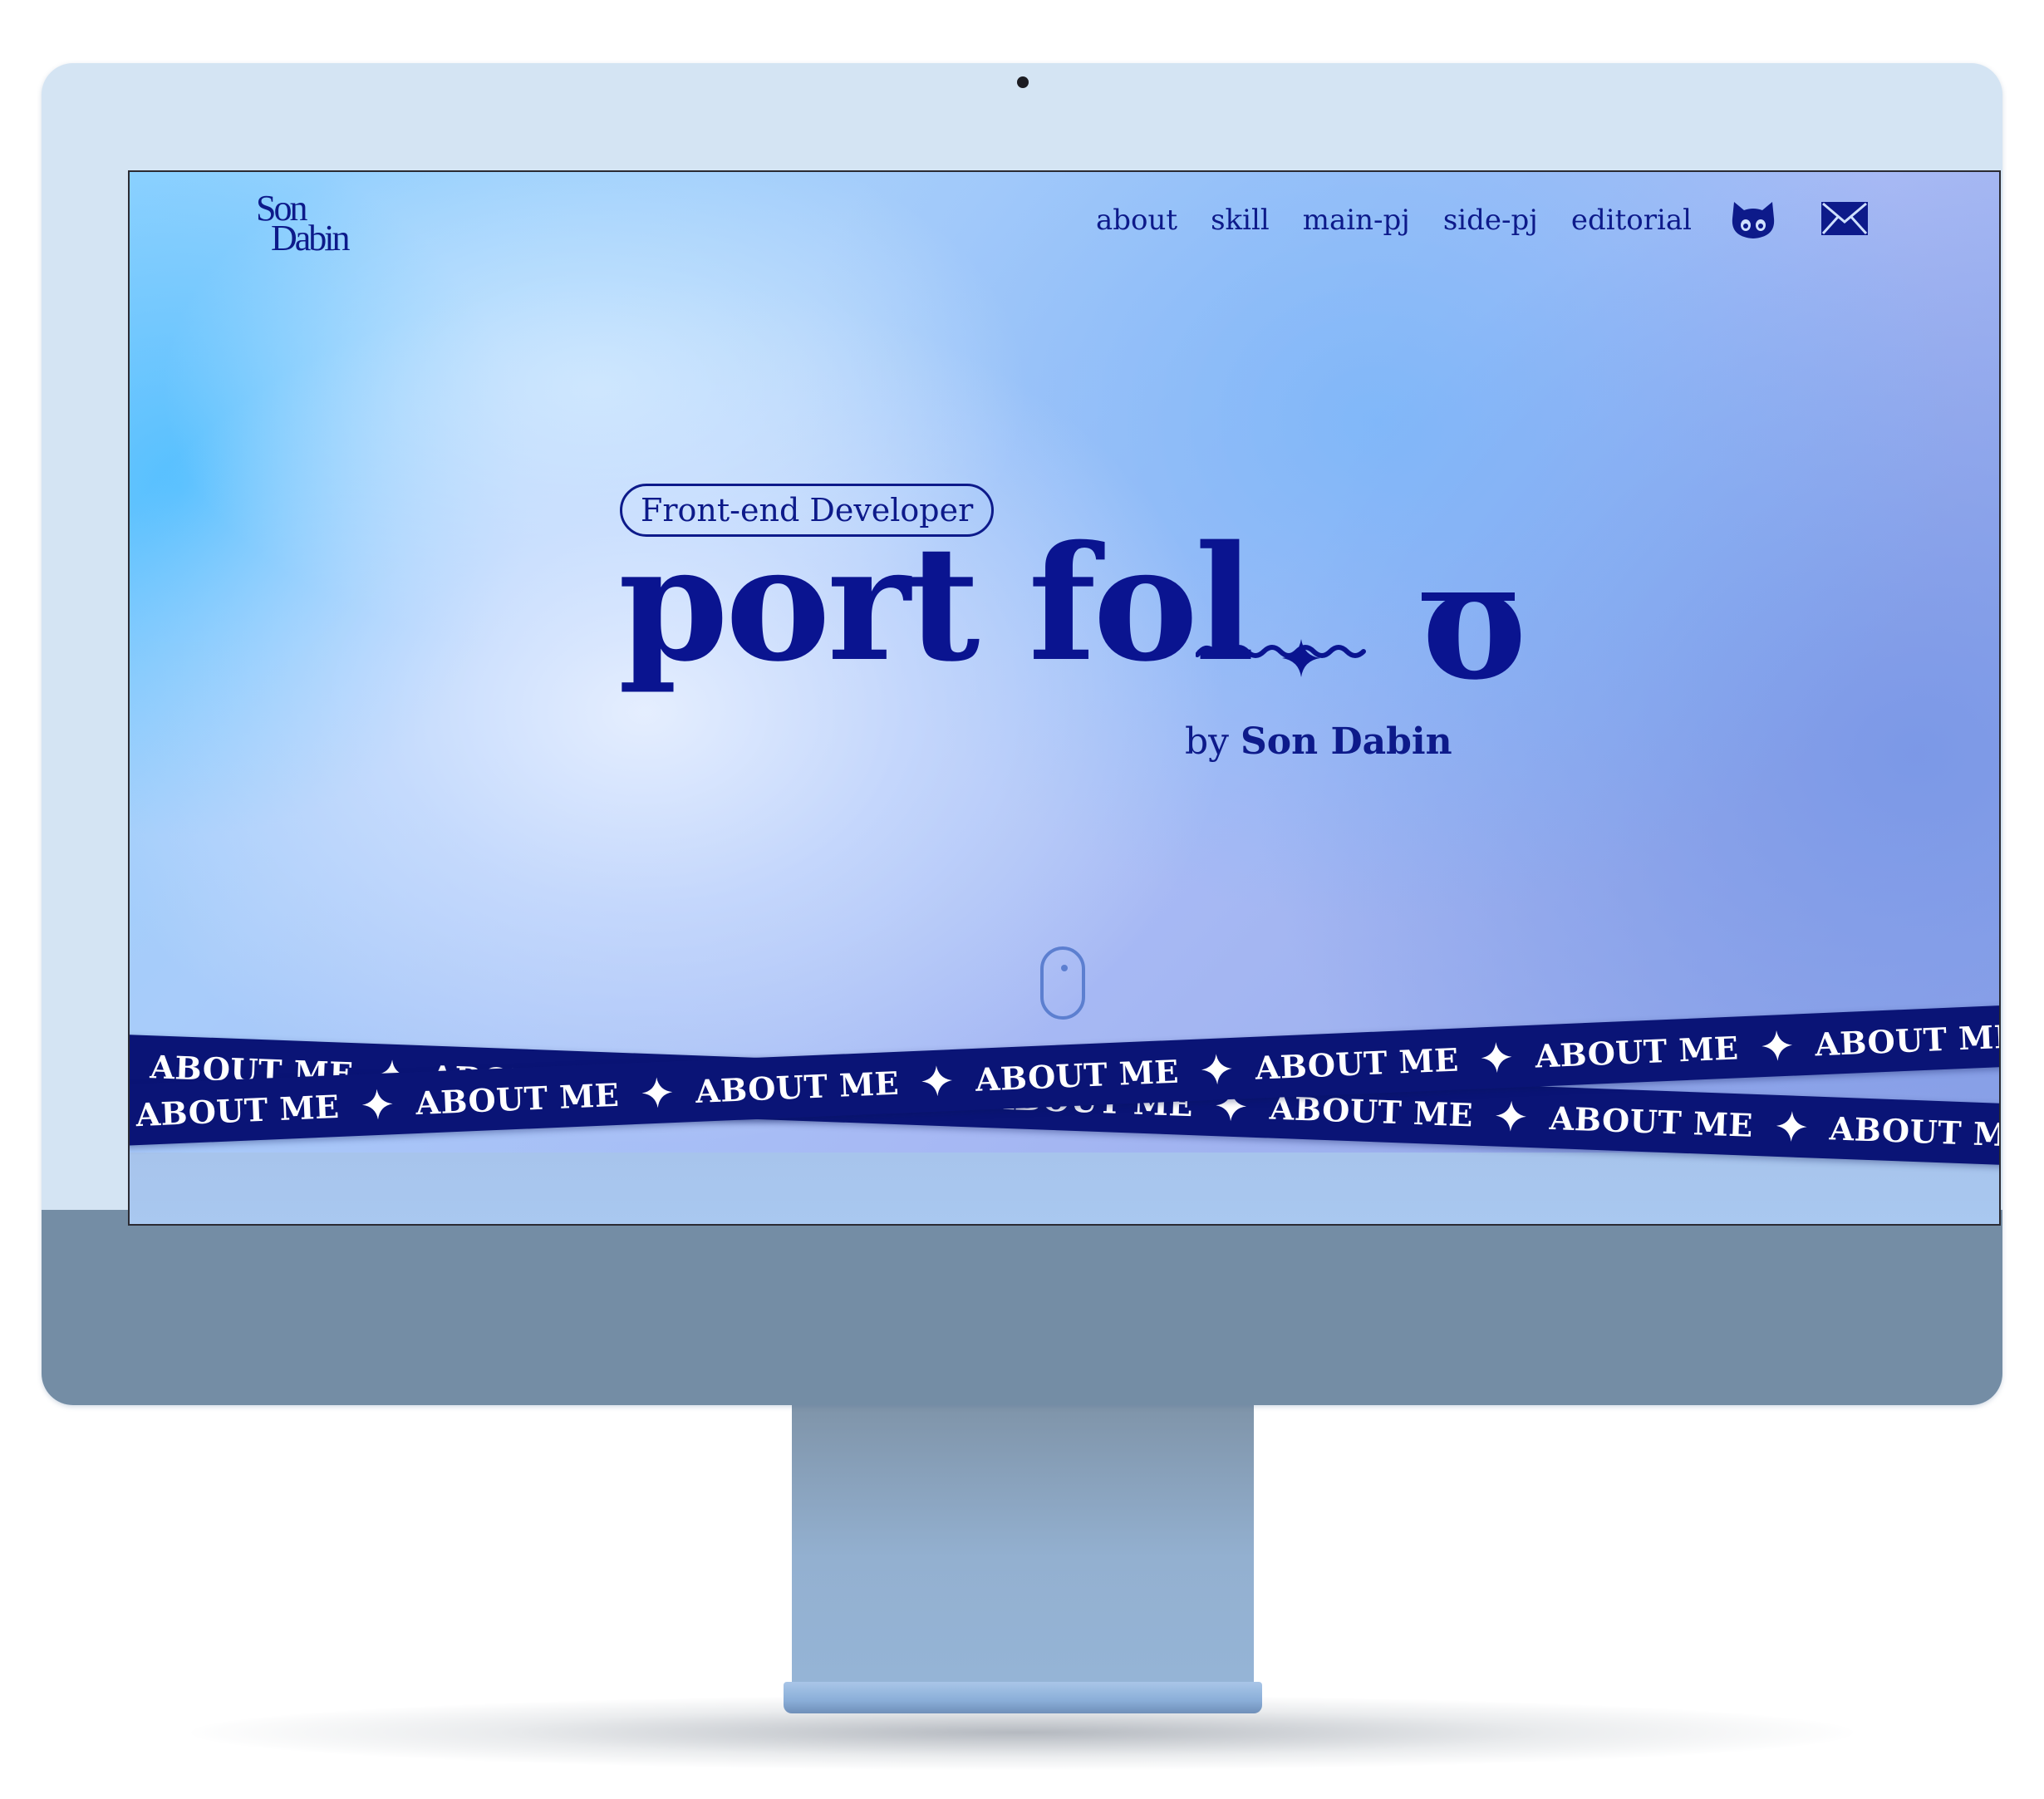  I want to click on mouse-icon, so click(1062, 983).